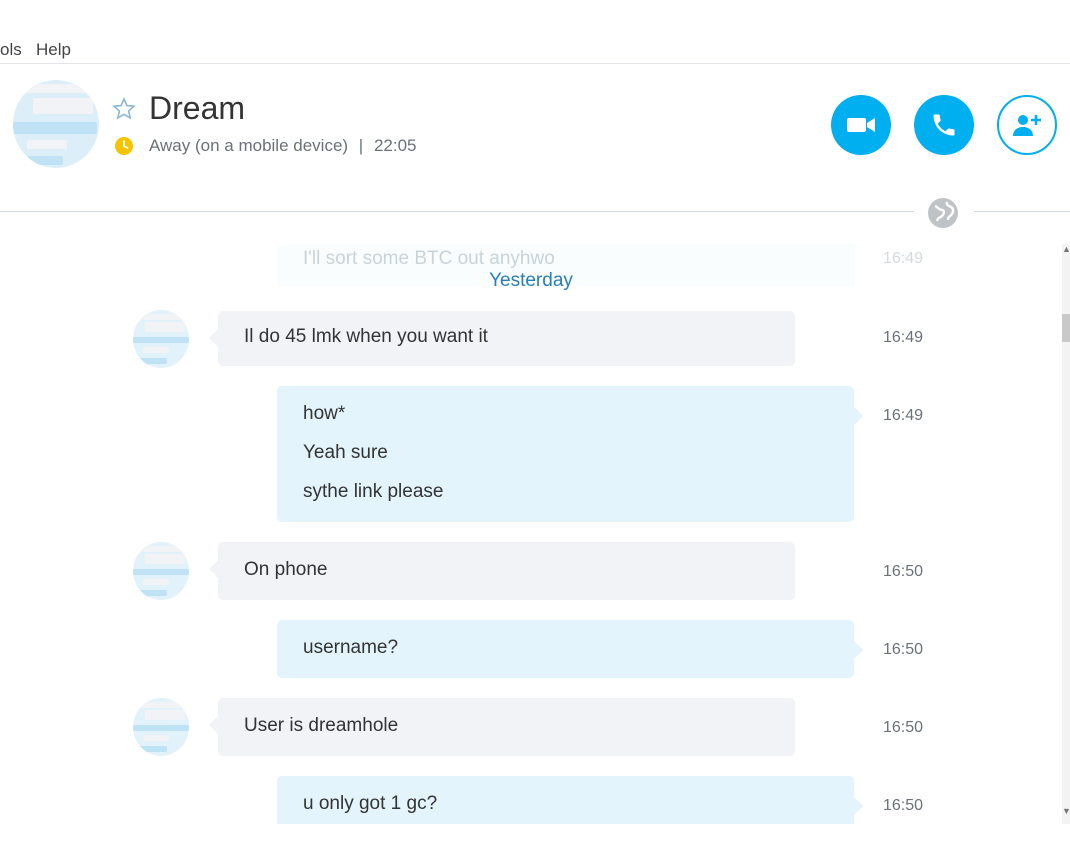 The width and height of the screenshot is (1070, 846). What do you see at coordinates (943, 213) in the screenshot?
I see `translator-globe-icon` at bounding box center [943, 213].